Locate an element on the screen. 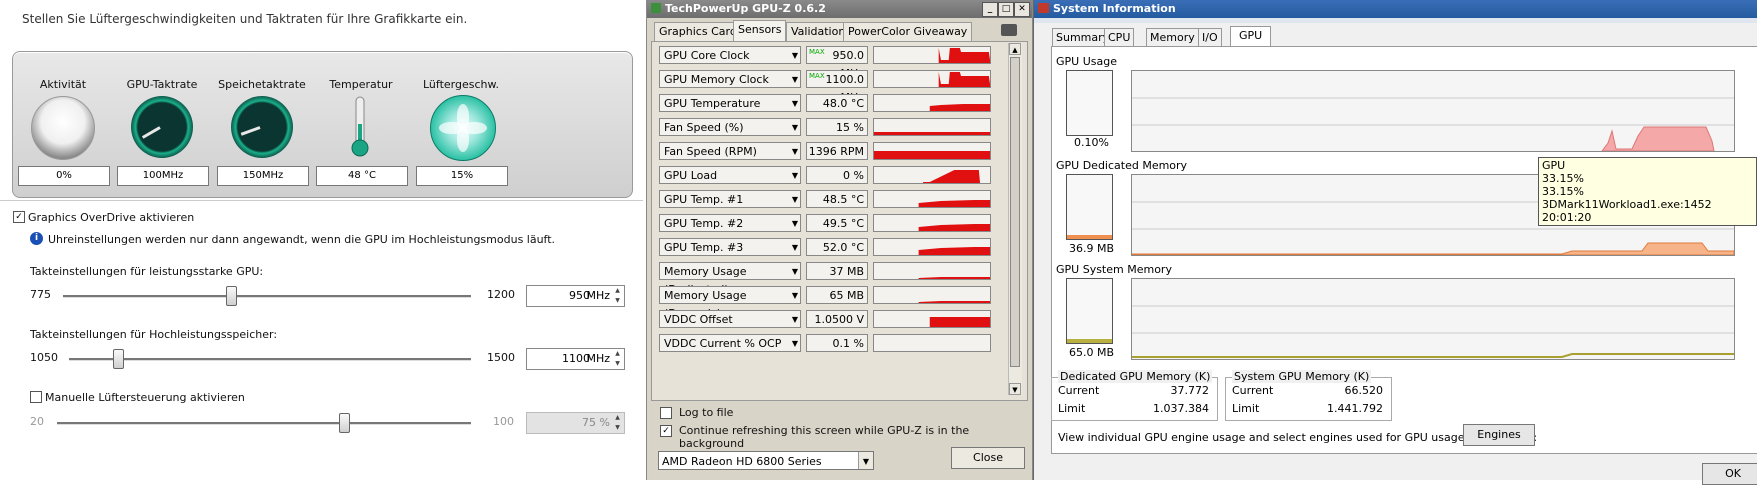  tab-sensors: Sensors is located at coordinates (760, 30).